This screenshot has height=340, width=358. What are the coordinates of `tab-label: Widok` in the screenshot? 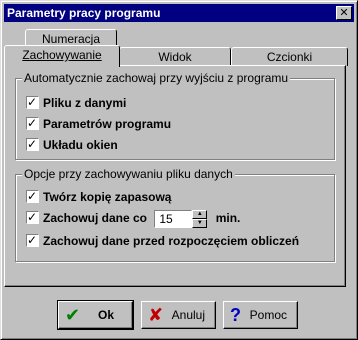 It's located at (175, 57).